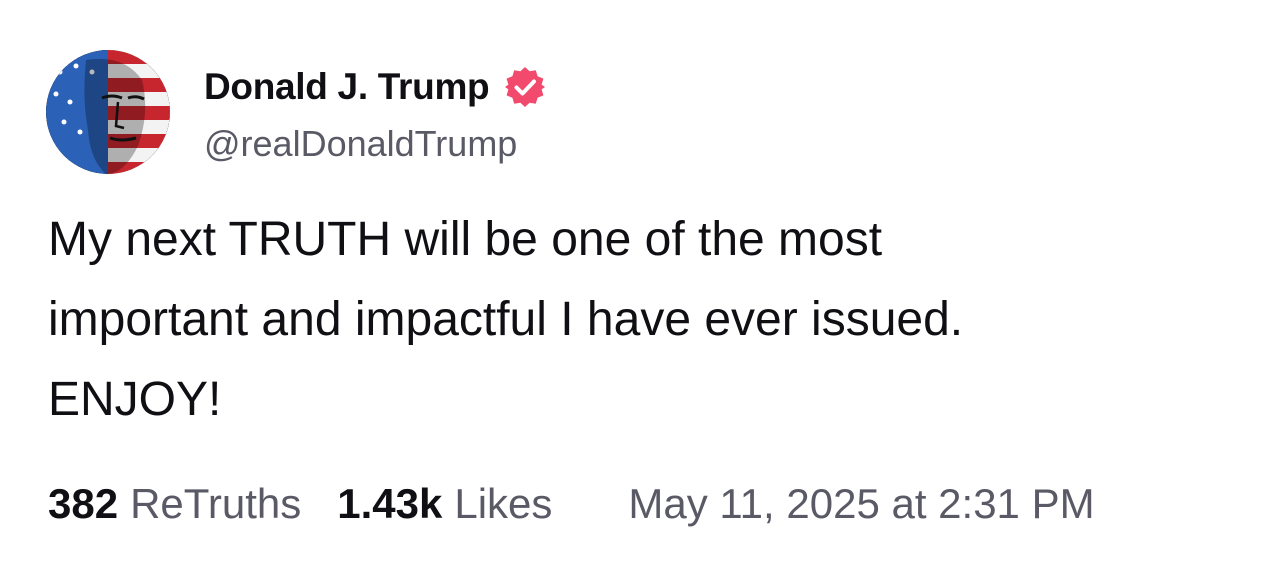  Describe the element at coordinates (525, 87) in the screenshot. I see `verified-badge-icon` at that location.